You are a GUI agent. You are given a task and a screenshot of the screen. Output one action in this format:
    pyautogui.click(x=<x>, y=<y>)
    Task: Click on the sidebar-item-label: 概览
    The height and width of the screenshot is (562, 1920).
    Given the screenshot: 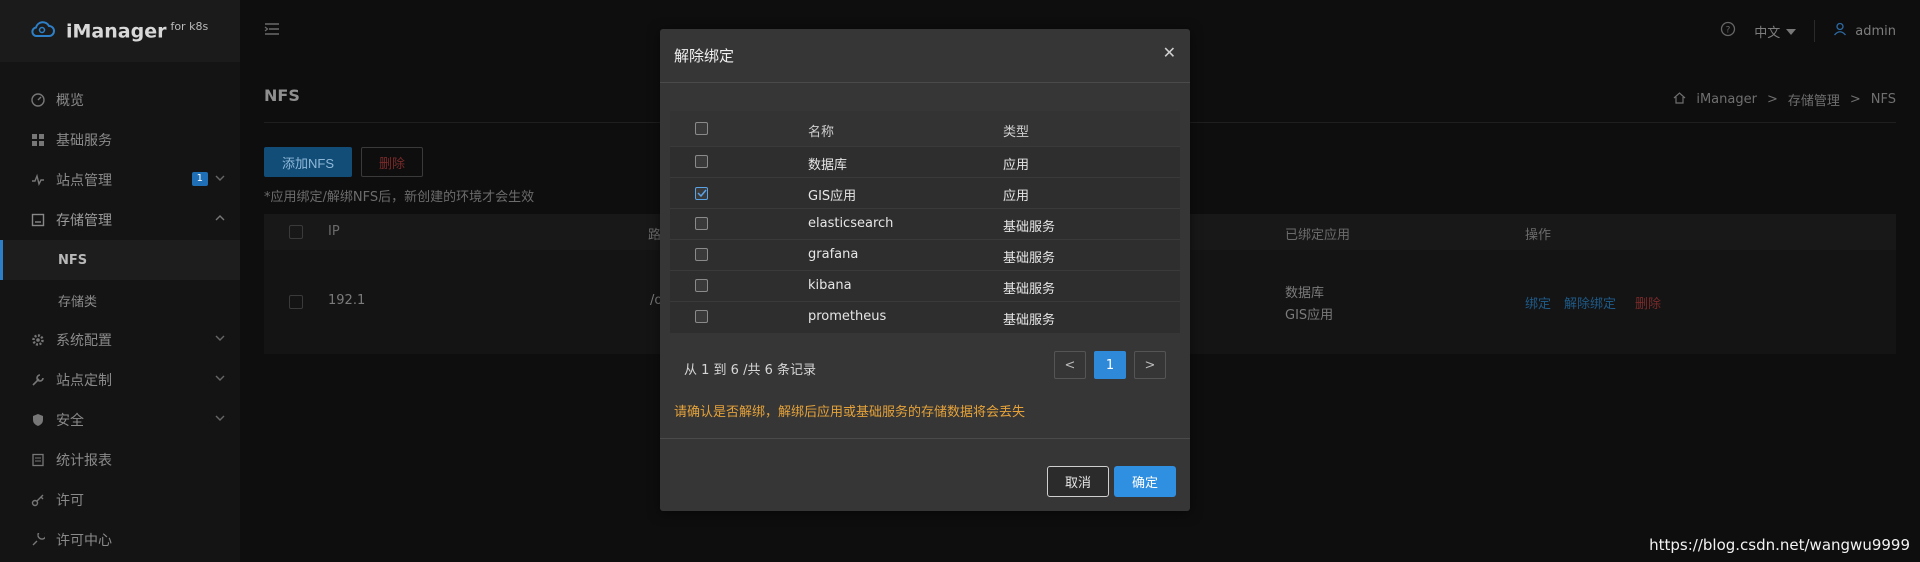 What is the action you would take?
    pyautogui.click(x=70, y=101)
    